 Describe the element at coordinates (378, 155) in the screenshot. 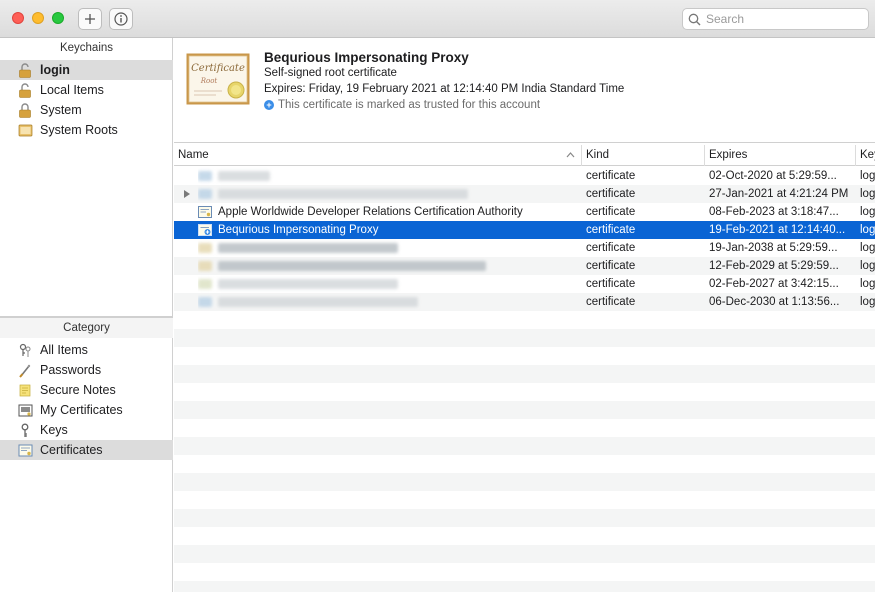

I see `column-header-name: Name` at that location.